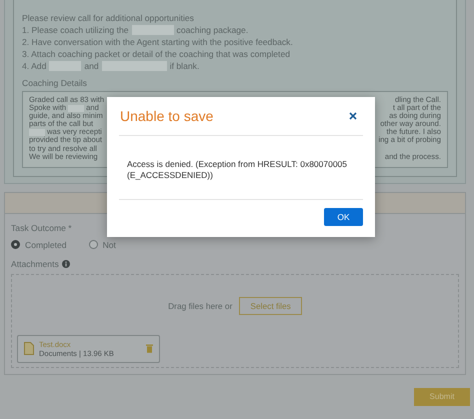  I want to click on instructions-heading: Please review call for additional opportunities, so click(108, 18).